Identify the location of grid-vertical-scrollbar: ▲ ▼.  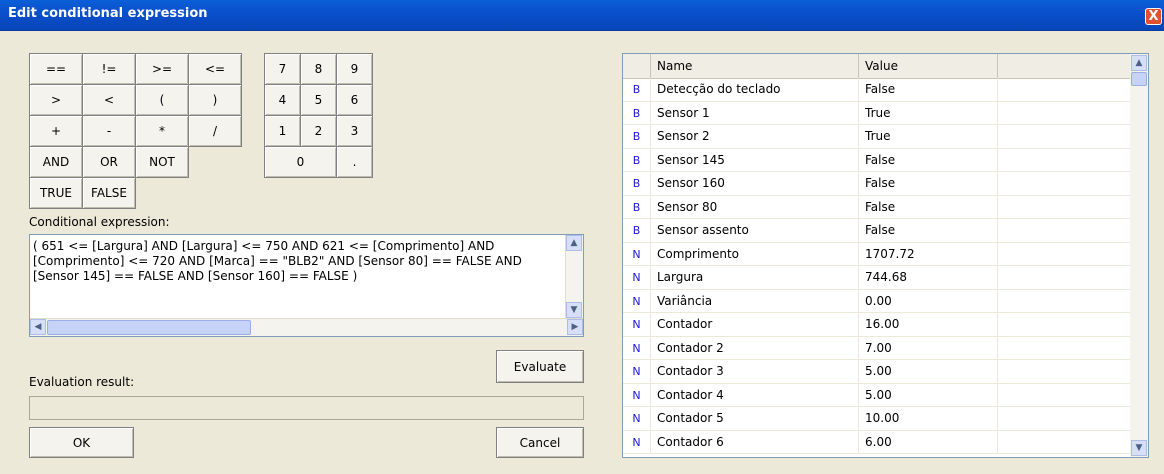
(1139, 255).